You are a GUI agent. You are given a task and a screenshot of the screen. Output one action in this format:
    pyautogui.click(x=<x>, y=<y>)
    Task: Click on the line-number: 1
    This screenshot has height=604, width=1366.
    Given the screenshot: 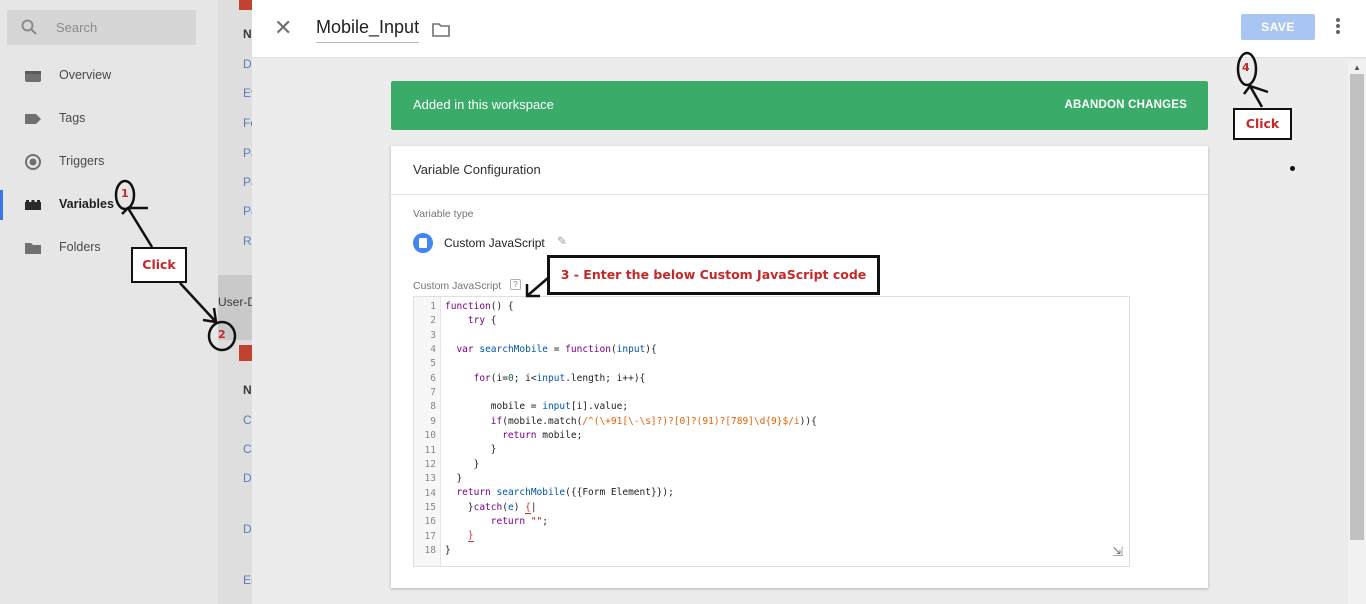 What is the action you would take?
    pyautogui.click(x=433, y=306)
    